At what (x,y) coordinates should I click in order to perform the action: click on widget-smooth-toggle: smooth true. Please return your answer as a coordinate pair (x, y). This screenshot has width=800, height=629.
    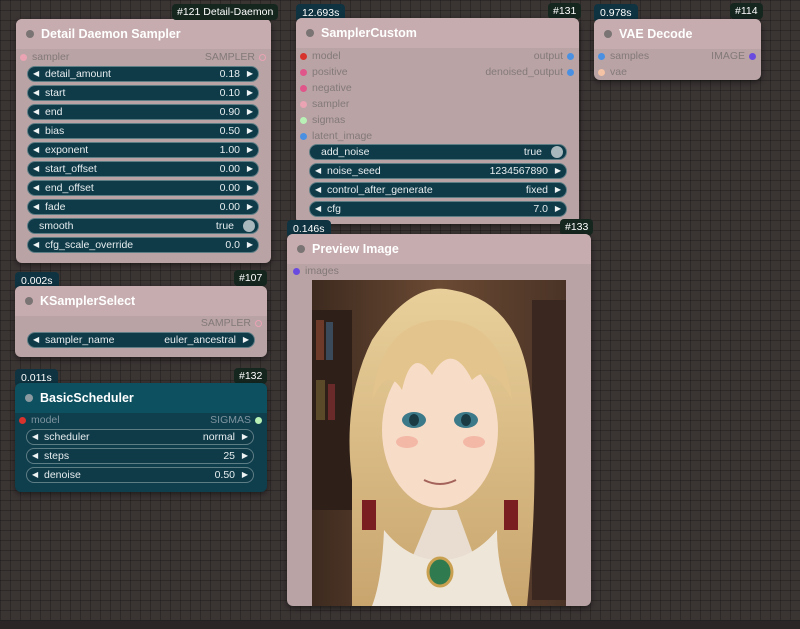
    Looking at the image, I should click on (143, 226).